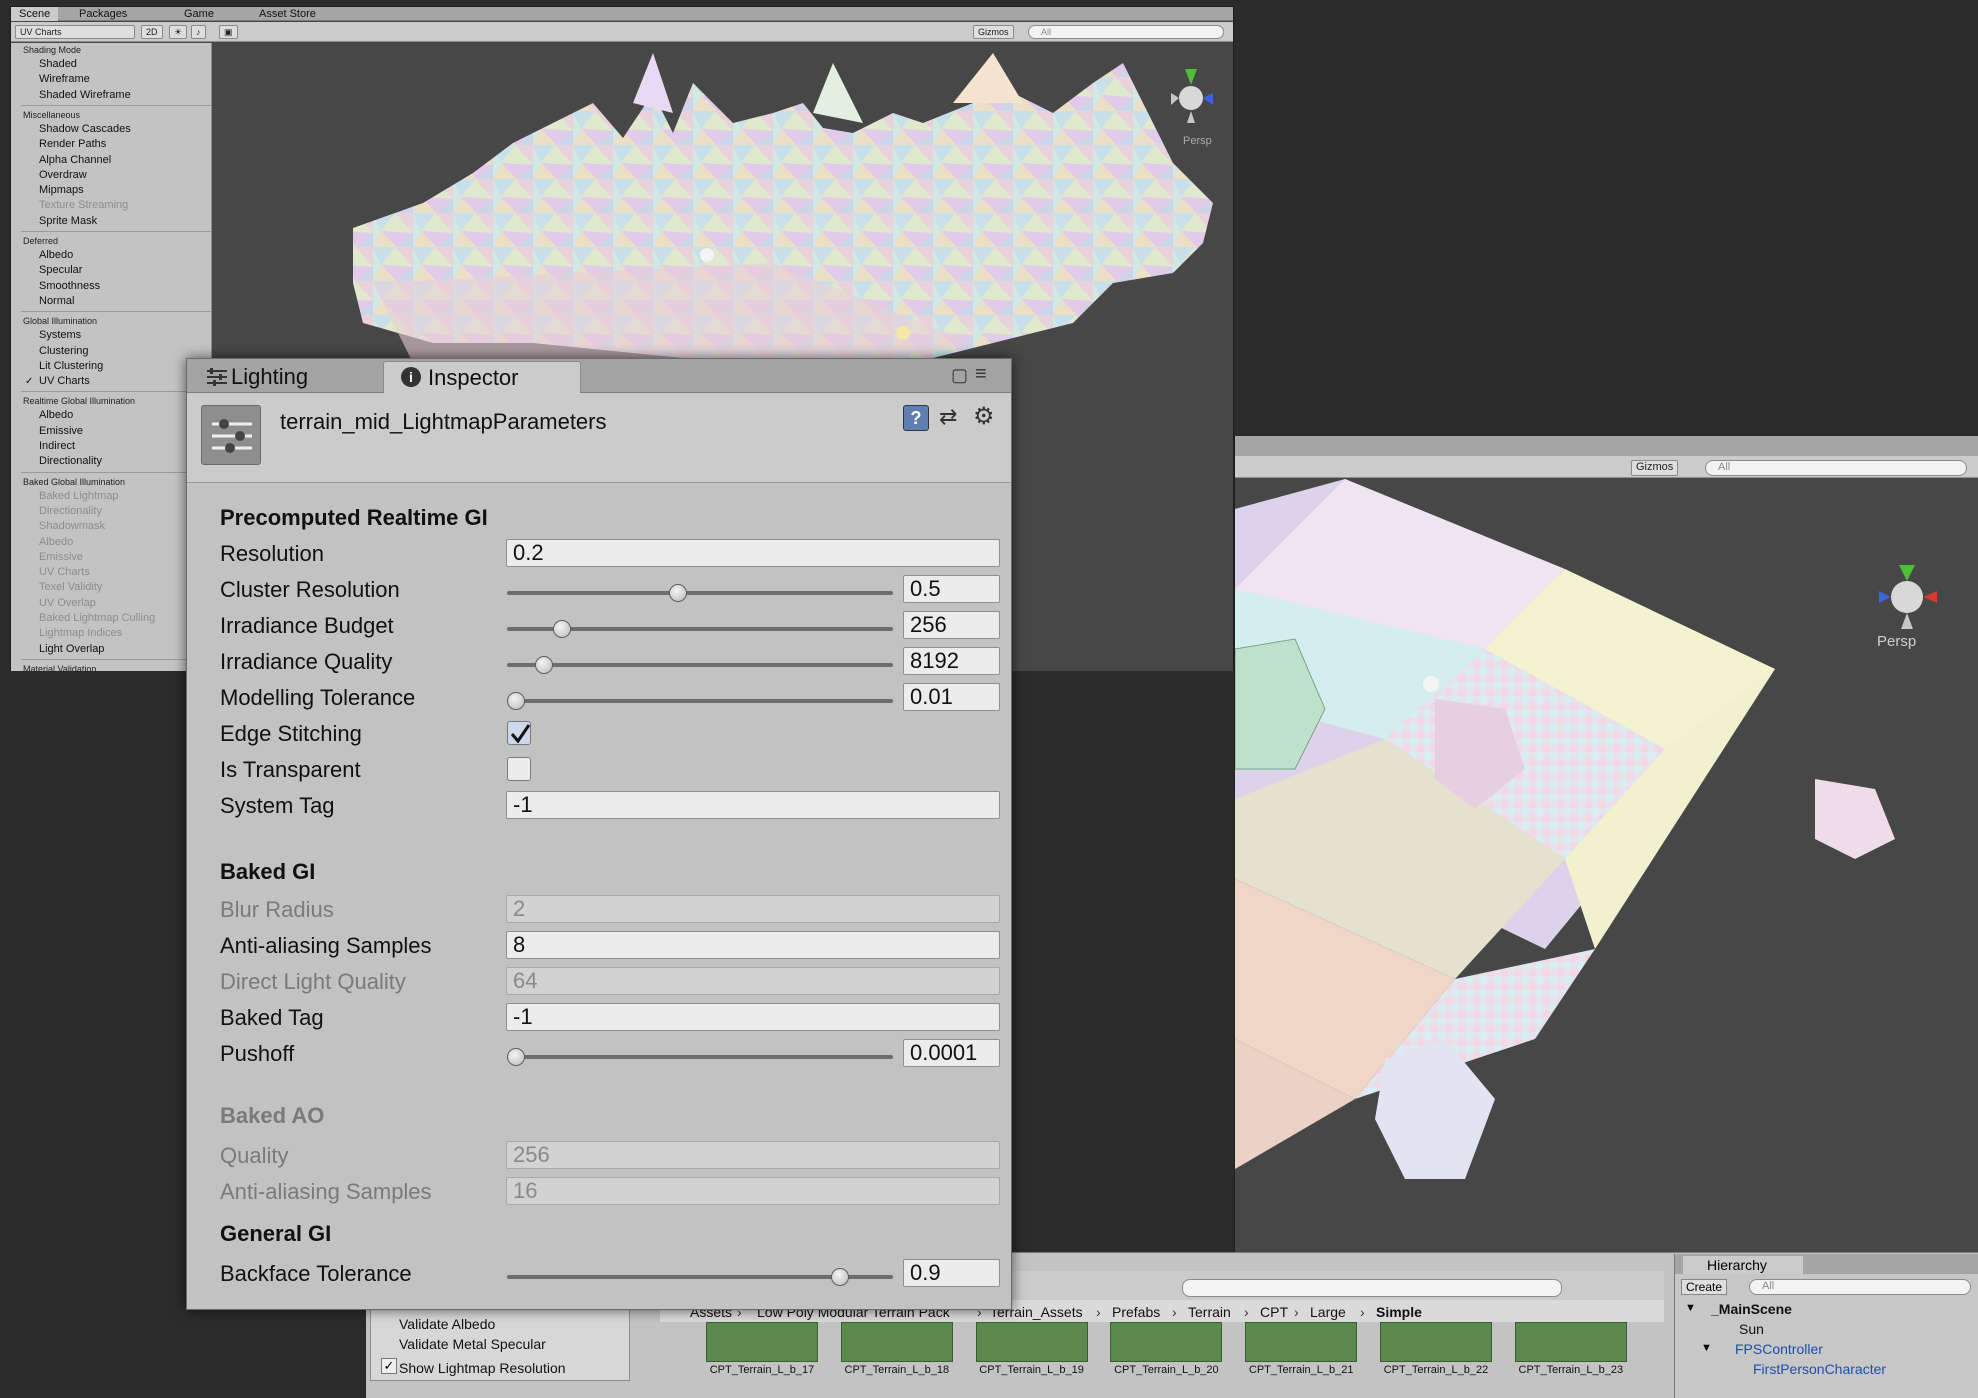 The width and height of the screenshot is (1978, 1398). I want to click on system-tag-field: -1, so click(753, 805).